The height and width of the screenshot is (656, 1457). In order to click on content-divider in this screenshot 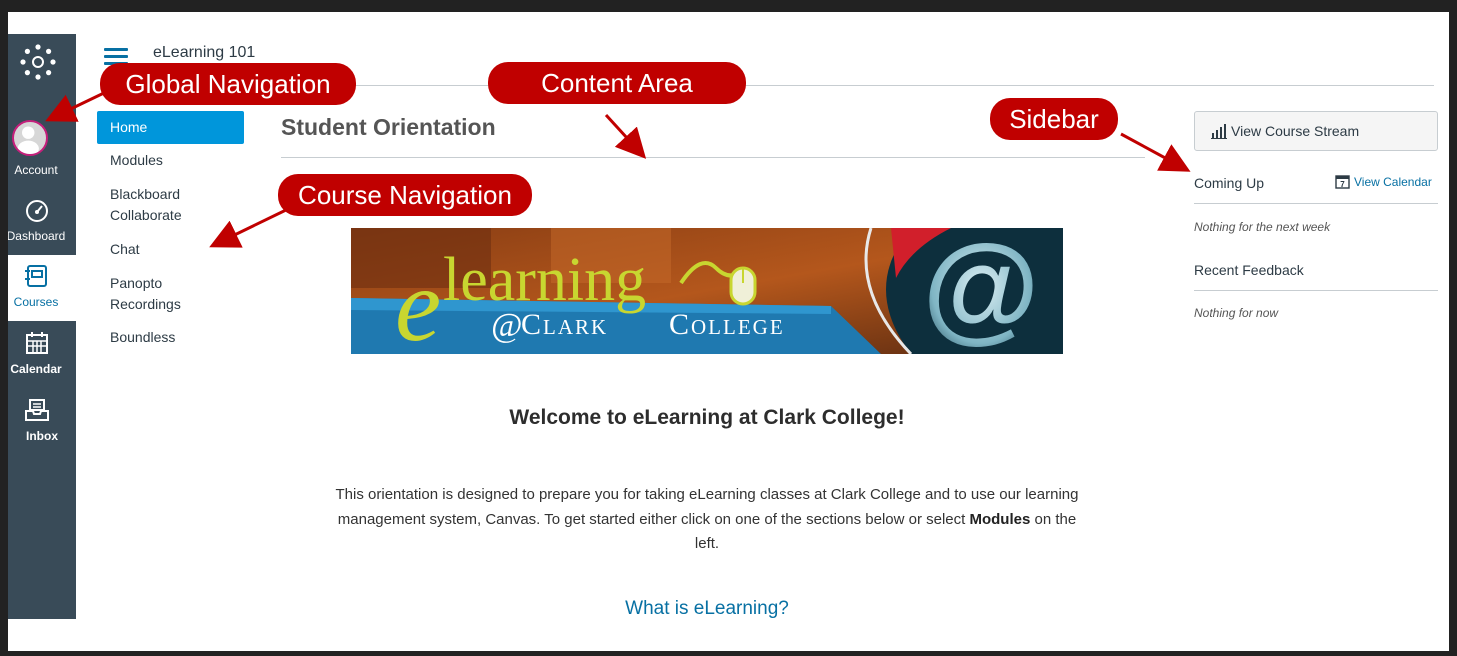, I will do `click(713, 157)`.